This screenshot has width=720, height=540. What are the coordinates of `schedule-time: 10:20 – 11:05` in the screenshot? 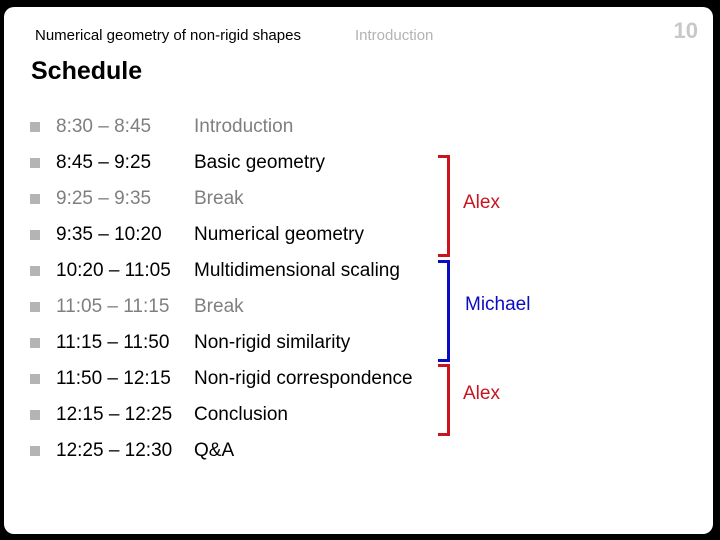 It's located at (113, 270).